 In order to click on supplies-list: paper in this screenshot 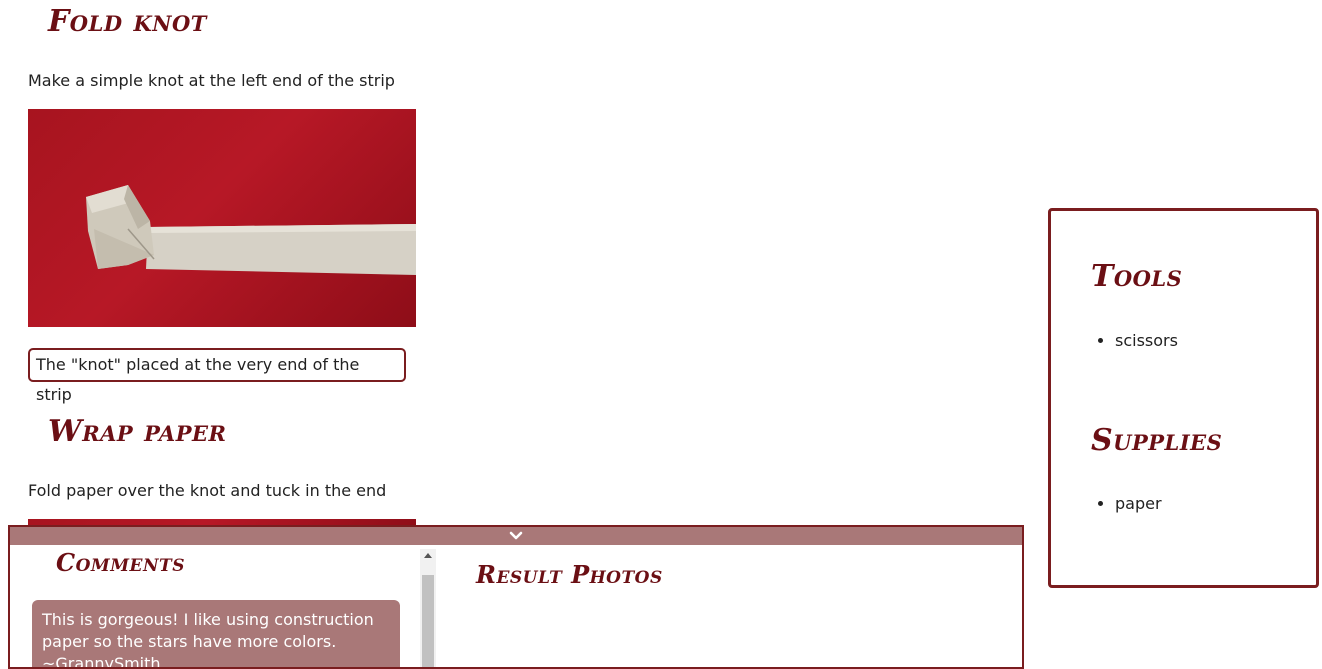, I will do `click(1127, 503)`.